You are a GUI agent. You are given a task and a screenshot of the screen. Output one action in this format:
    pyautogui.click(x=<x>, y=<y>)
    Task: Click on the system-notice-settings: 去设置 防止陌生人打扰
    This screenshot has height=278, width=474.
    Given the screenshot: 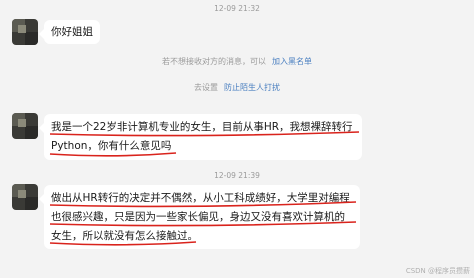 What is the action you would take?
    pyautogui.click(x=237, y=87)
    